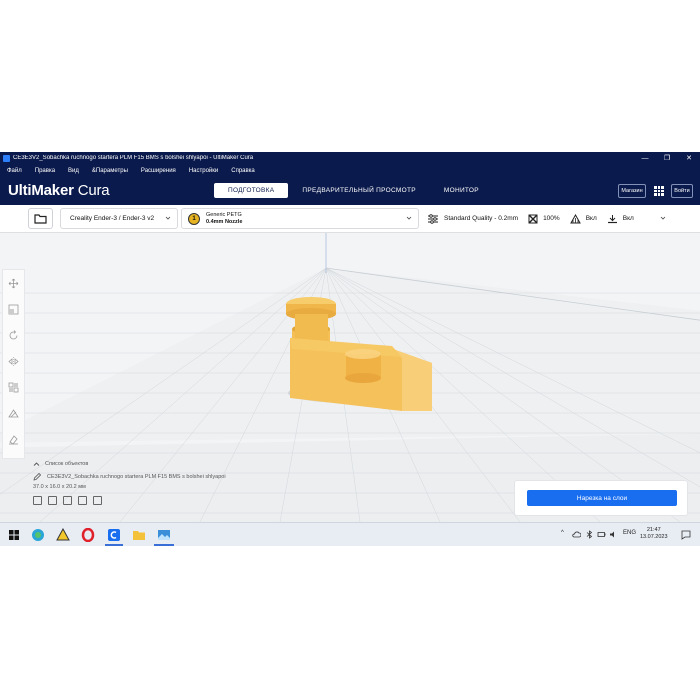 The width and height of the screenshot is (700, 700). Describe the element at coordinates (433, 218) in the screenshot. I see `sliders-icon` at that location.